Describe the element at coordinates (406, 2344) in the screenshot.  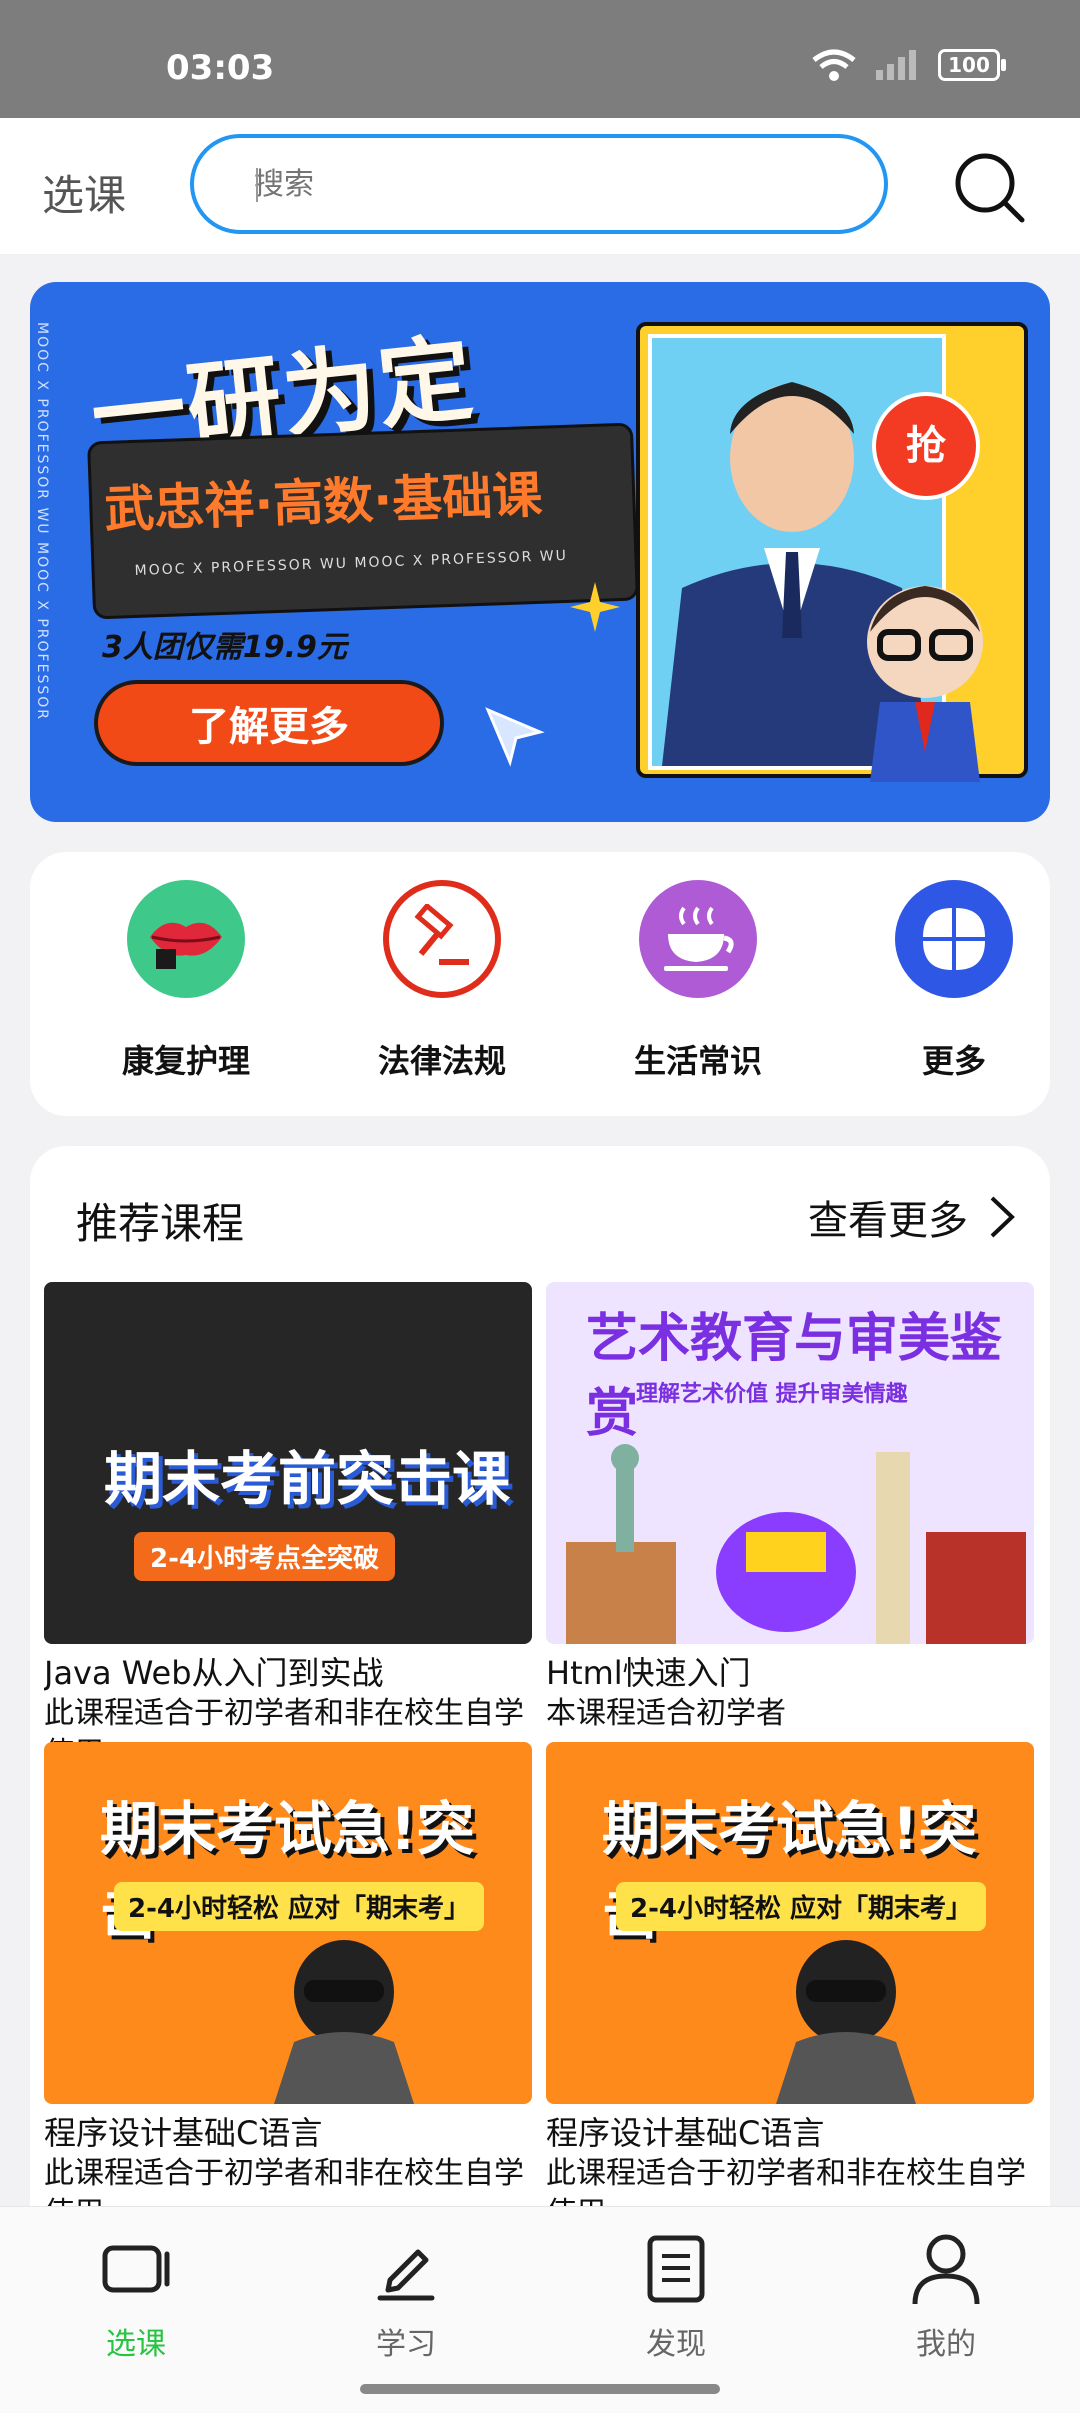
I see `tab-label: 学习` at that location.